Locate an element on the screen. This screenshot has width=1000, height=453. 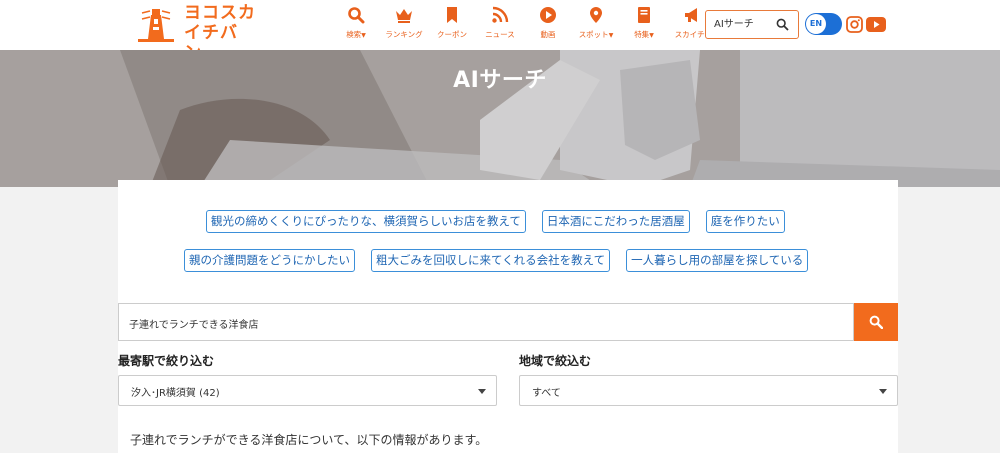
header-search-box is located at coordinates (752, 24).